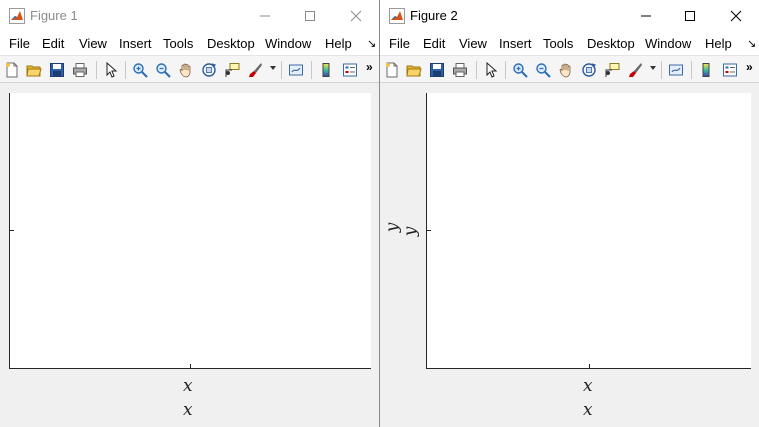  What do you see at coordinates (190, 16) in the screenshot?
I see `title-bar: Figure 1` at bounding box center [190, 16].